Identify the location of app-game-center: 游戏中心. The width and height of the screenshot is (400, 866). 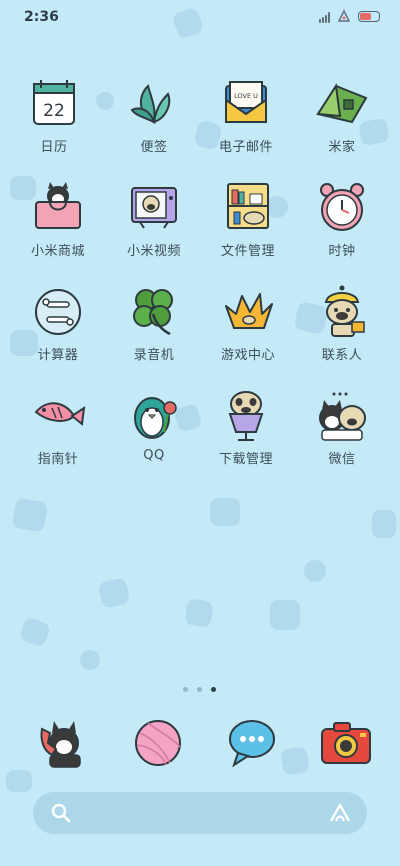
(248, 334).